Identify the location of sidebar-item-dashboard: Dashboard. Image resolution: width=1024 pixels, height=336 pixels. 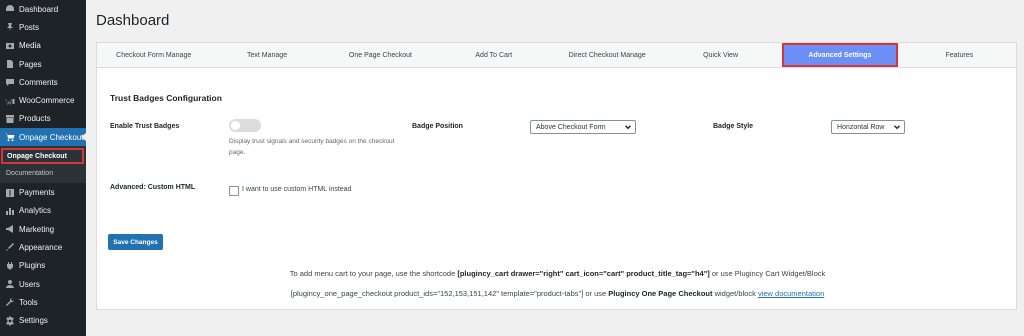
(43, 9).